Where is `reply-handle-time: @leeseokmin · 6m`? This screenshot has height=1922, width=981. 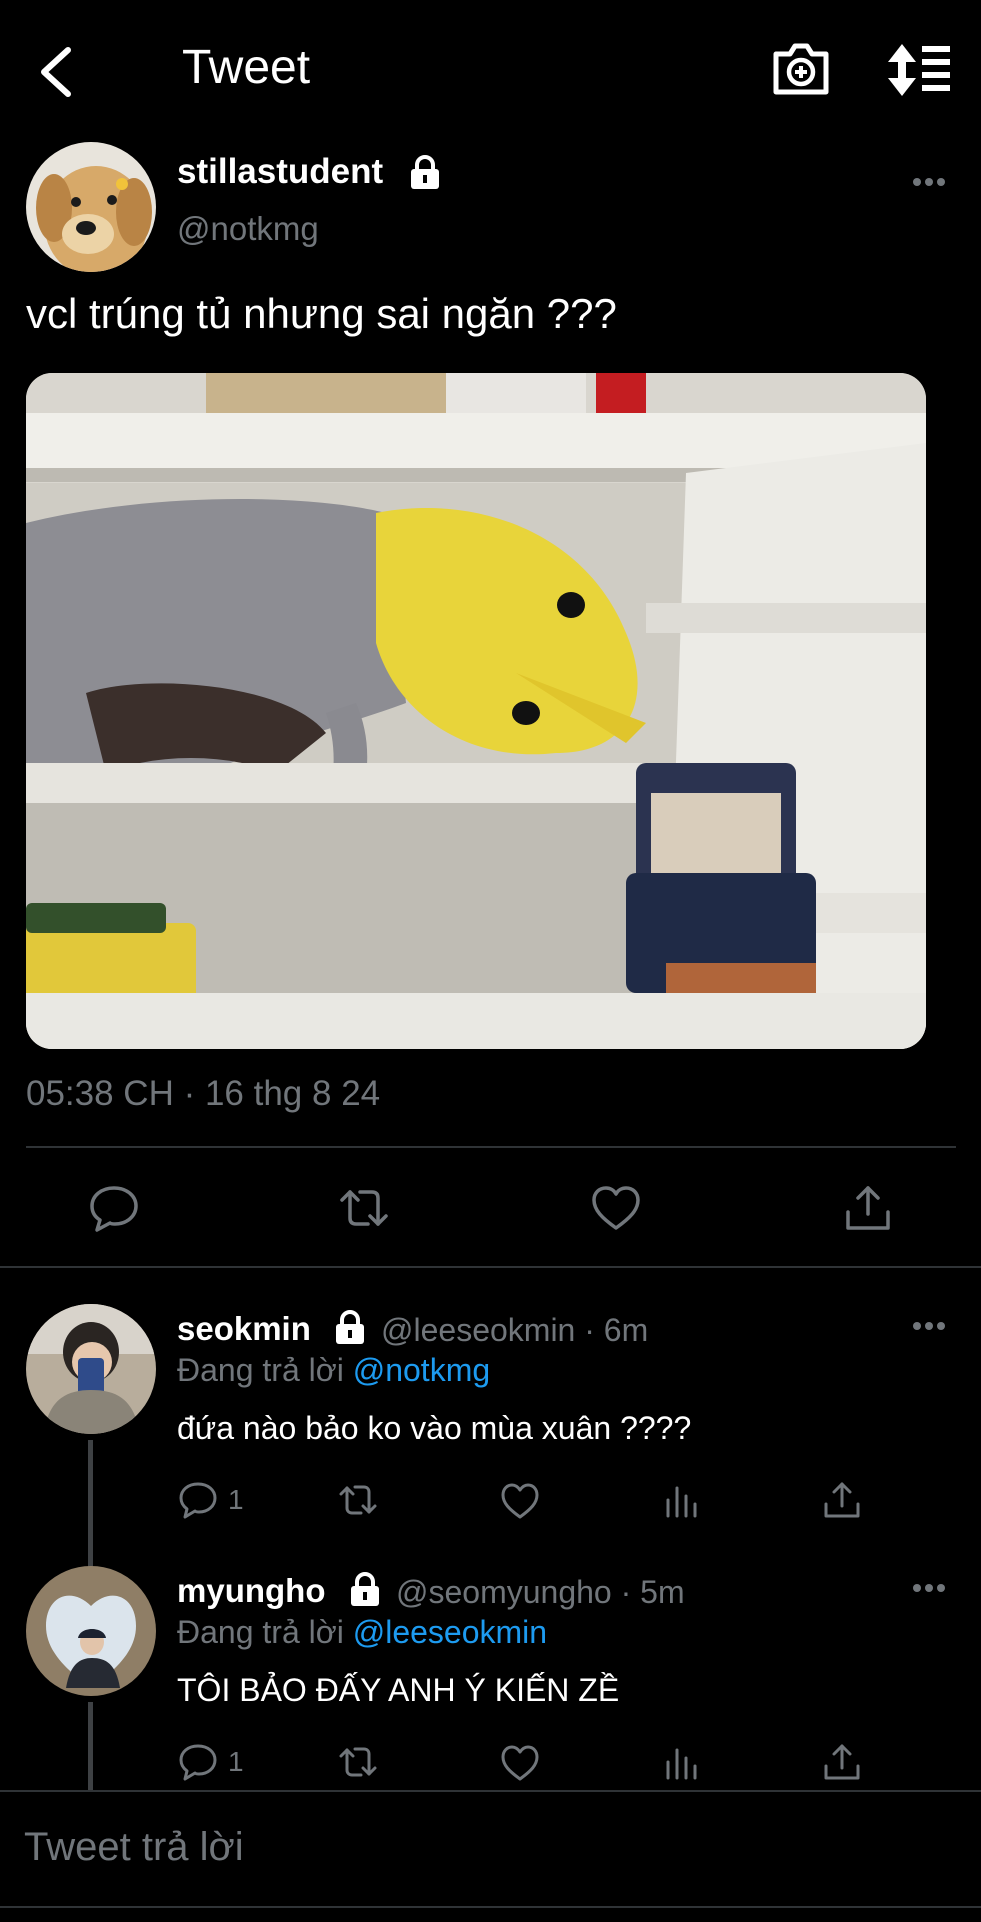 reply-handle-time: @leeseokmin · 6m is located at coordinates (514, 1330).